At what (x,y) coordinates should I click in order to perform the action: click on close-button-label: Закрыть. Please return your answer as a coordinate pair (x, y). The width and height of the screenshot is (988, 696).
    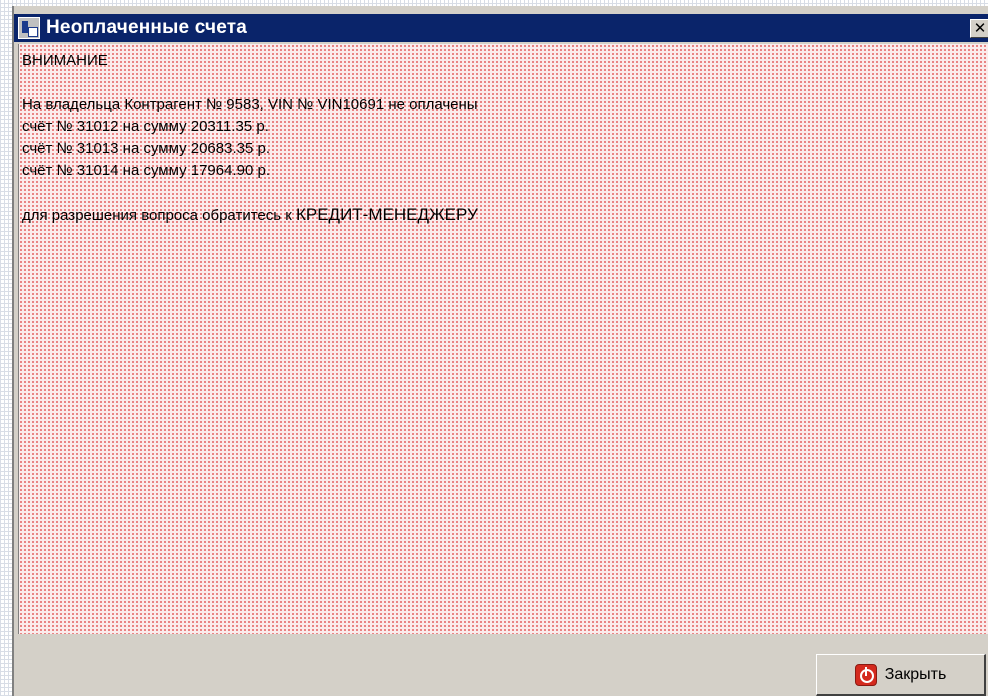
    Looking at the image, I should click on (915, 674).